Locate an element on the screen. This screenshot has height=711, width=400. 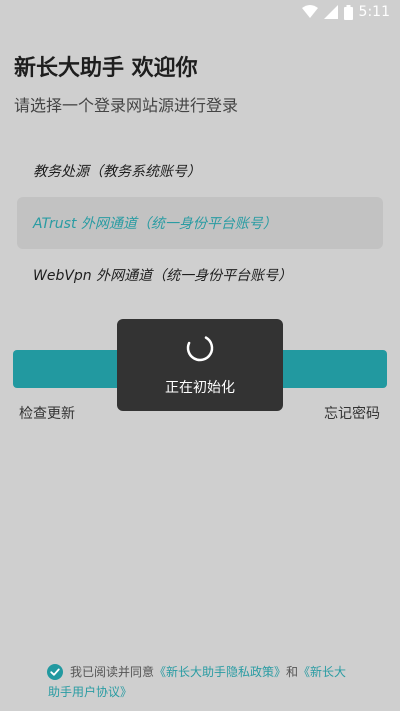
wifi-icon is located at coordinates (309, 12).